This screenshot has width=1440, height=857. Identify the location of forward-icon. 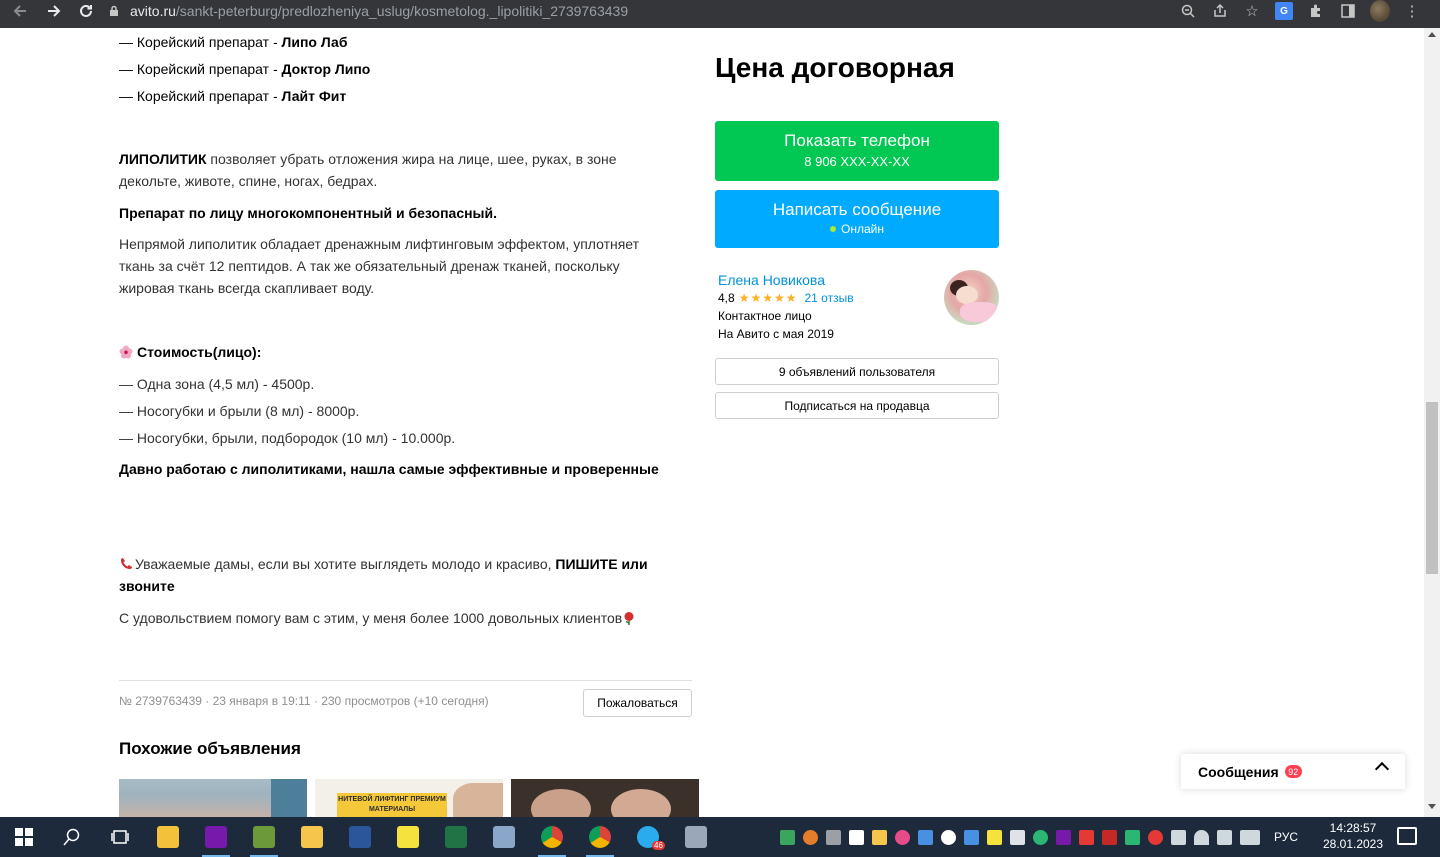
(54, 12).